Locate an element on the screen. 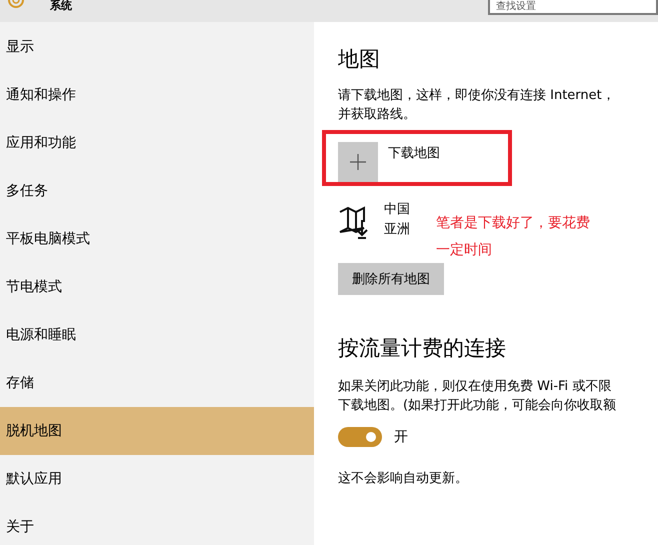  section-heading: 地图 is located at coordinates (359, 59).